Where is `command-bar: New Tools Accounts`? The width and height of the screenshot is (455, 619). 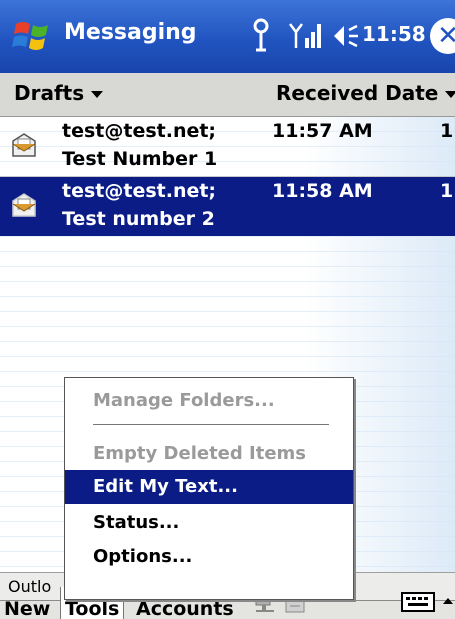 command-bar: New Tools Accounts is located at coordinates (227, 603).